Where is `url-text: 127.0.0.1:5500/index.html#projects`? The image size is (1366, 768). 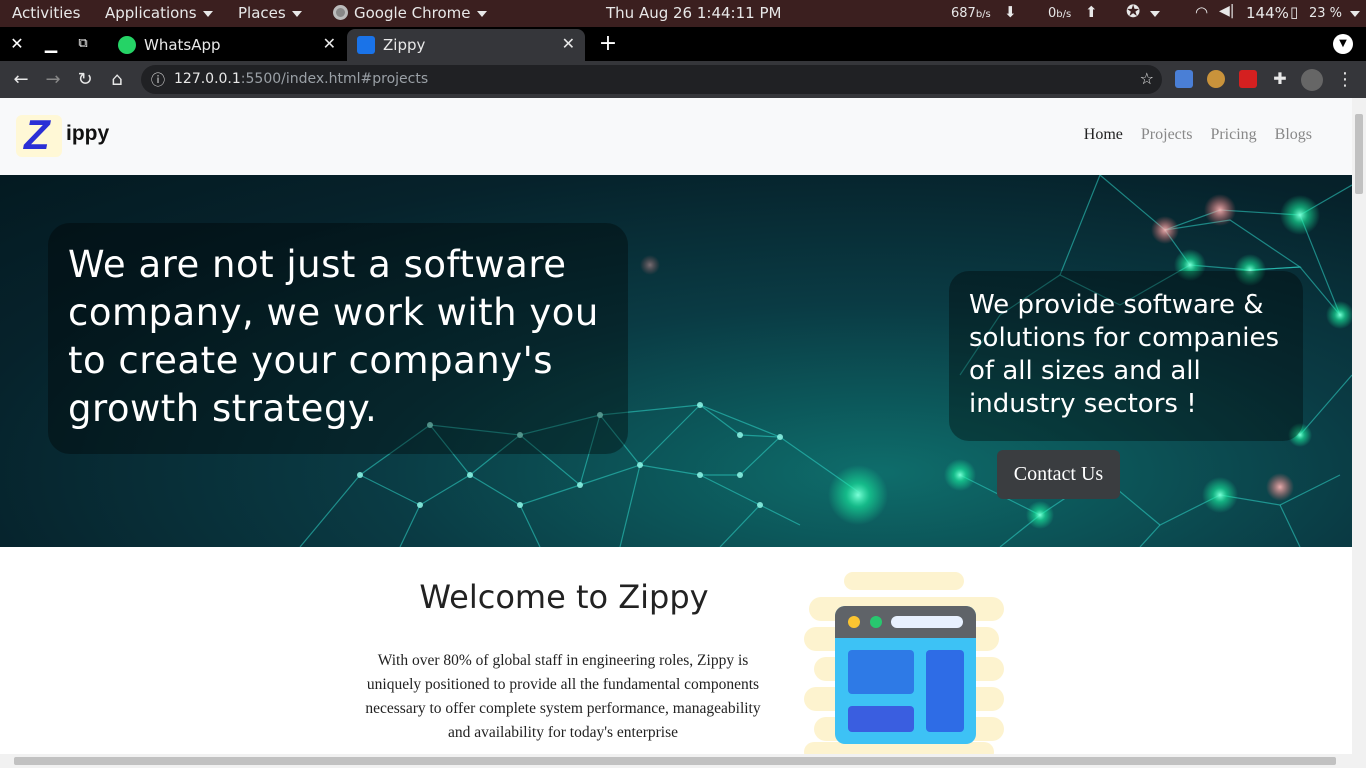 url-text: 127.0.0.1:5500/index.html#projects is located at coordinates (301, 79).